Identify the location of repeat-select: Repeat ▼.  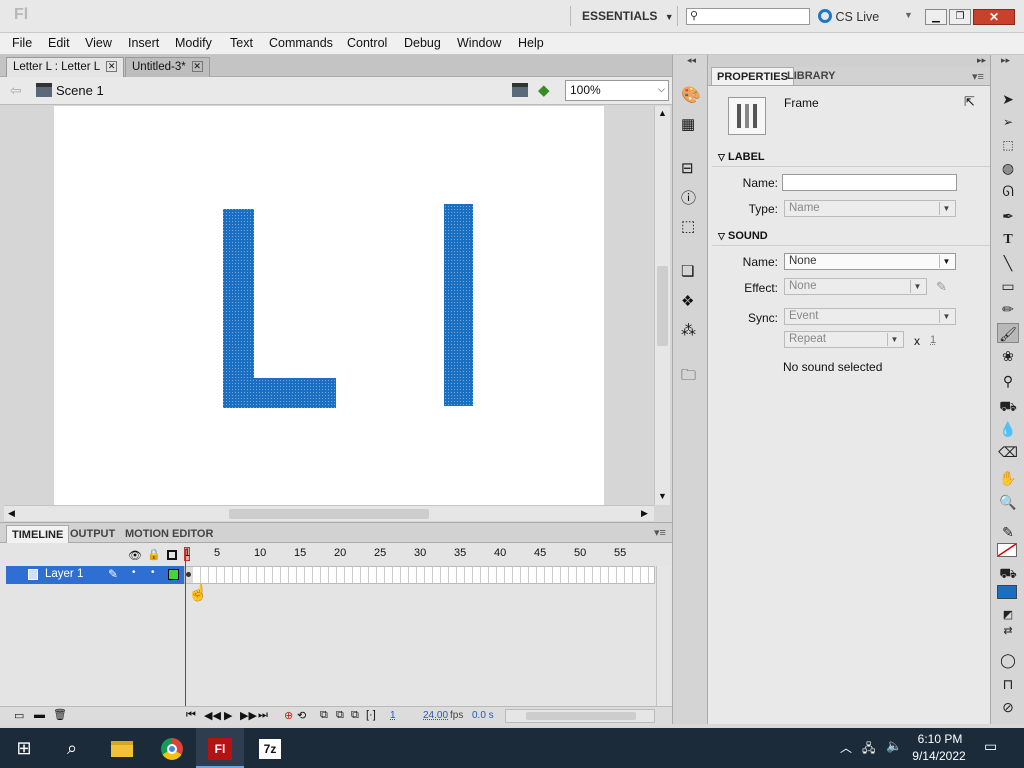
(844, 339).